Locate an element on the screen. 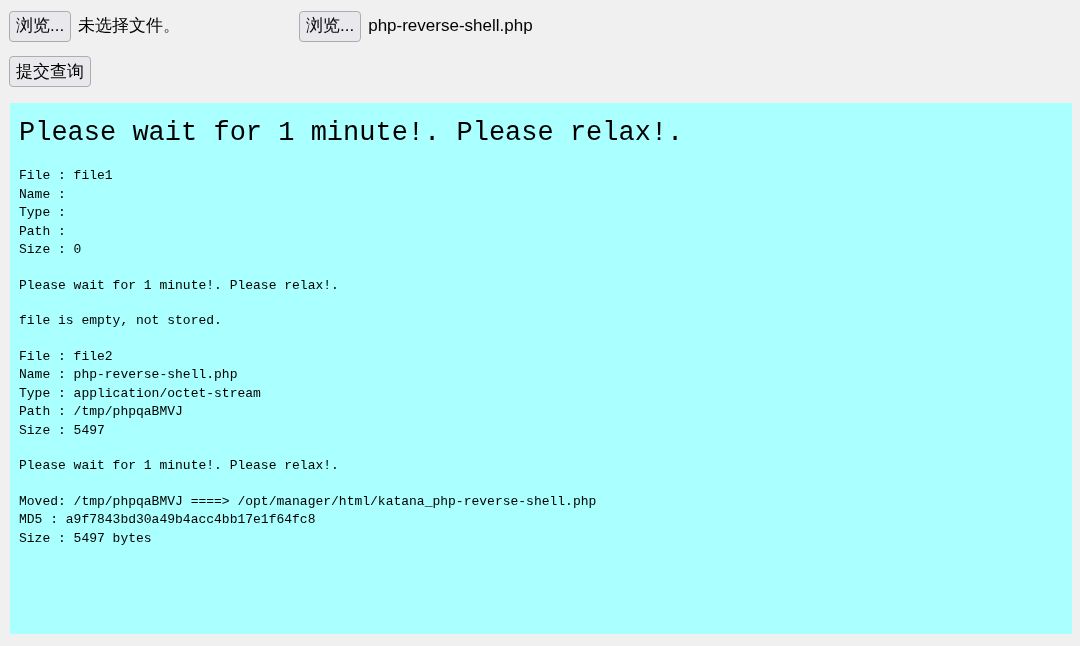  output-line: Name : php-reverse-shell.php is located at coordinates (128, 375).